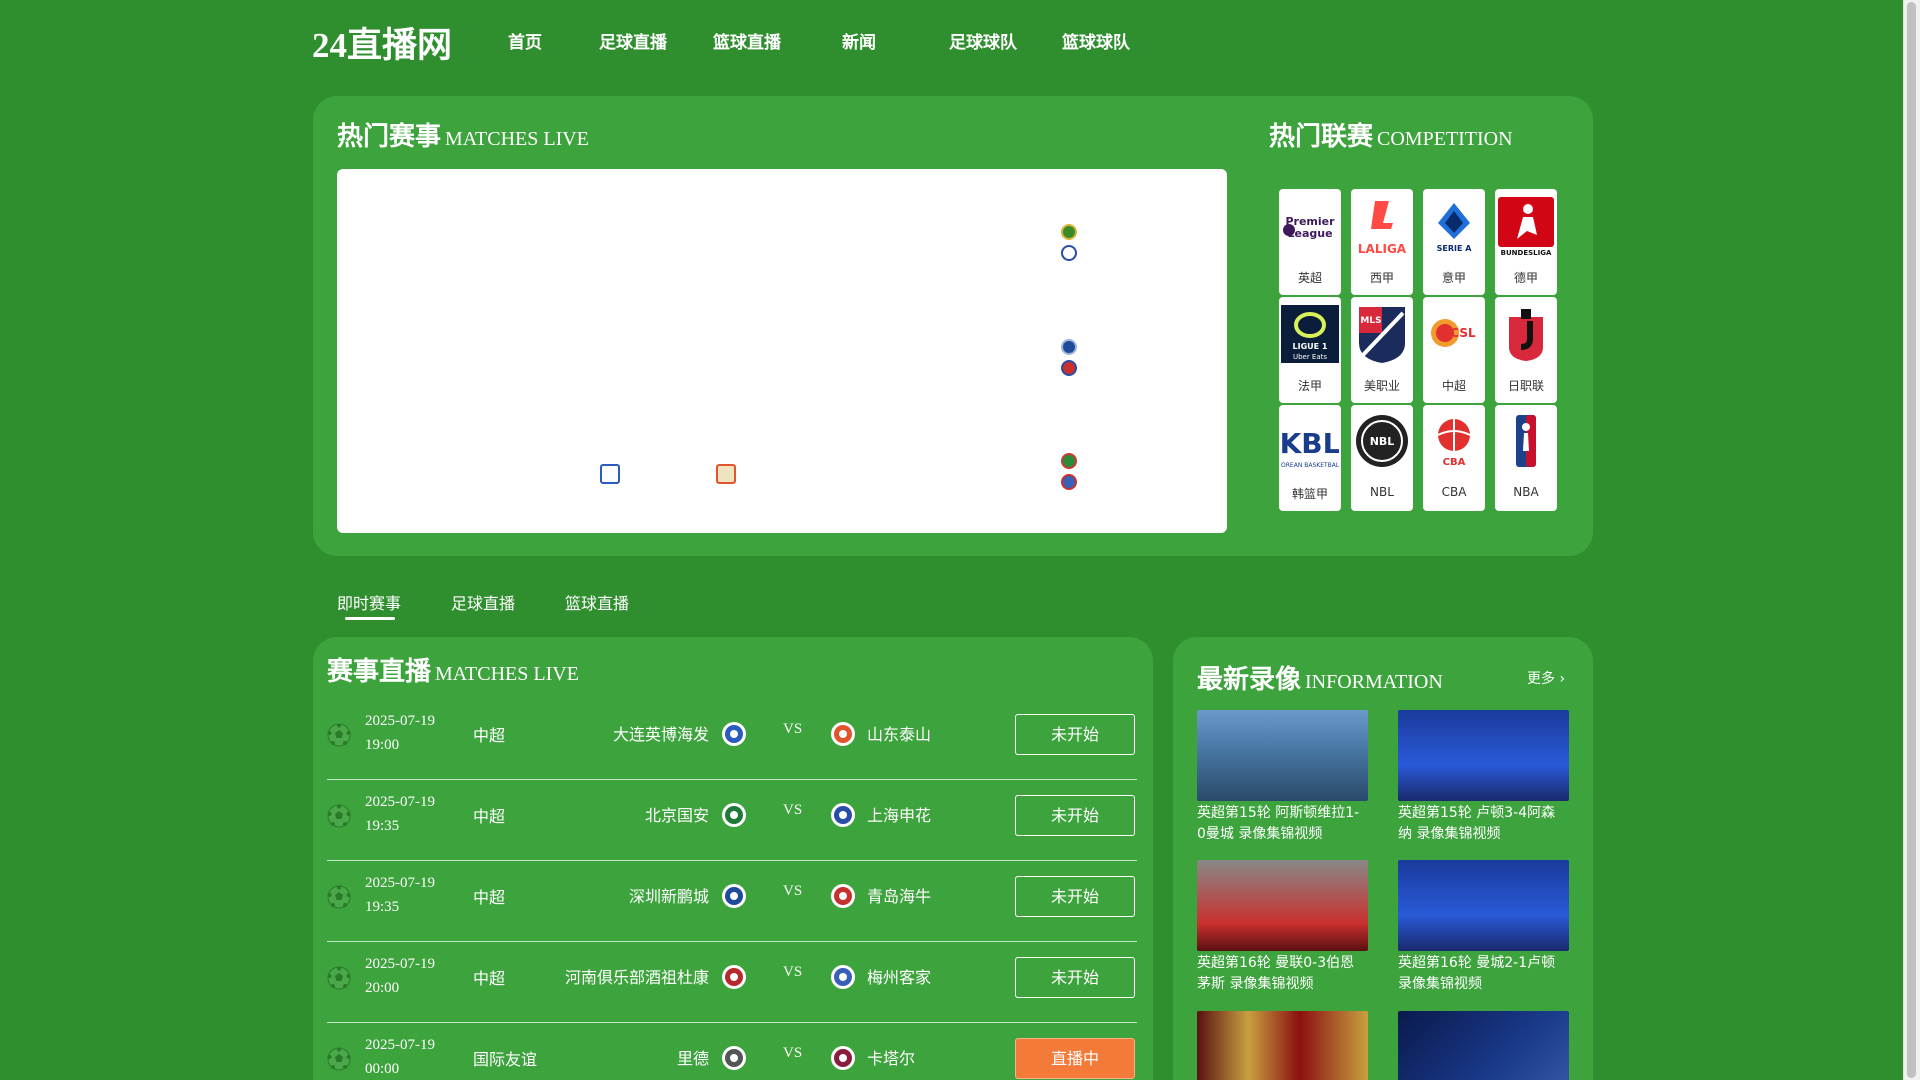 This screenshot has width=1920, height=1080. I want to click on match-time: 19:00, so click(382, 745).